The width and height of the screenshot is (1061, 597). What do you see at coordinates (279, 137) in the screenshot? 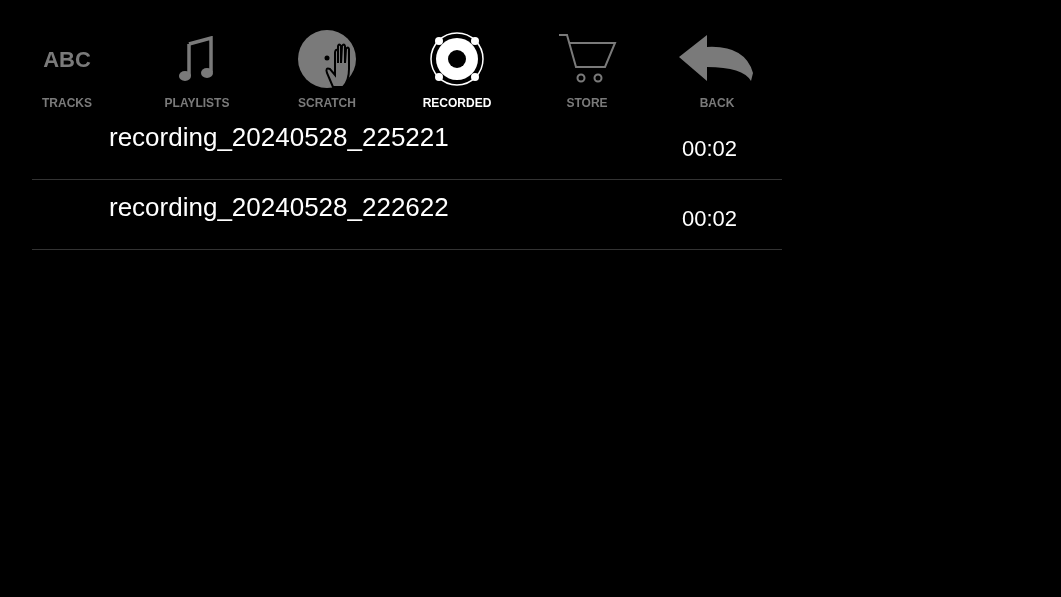
I see `recording-name: recording_20240528_225221` at bounding box center [279, 137].